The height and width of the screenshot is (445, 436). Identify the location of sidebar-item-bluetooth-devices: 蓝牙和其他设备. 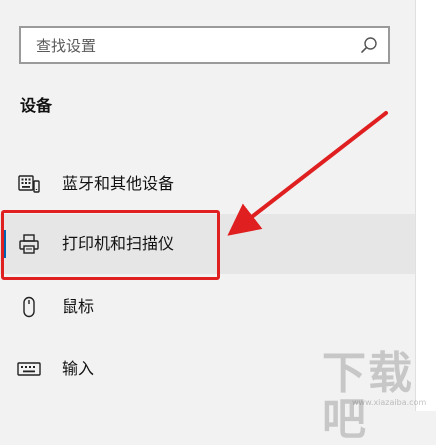
(207, 184).